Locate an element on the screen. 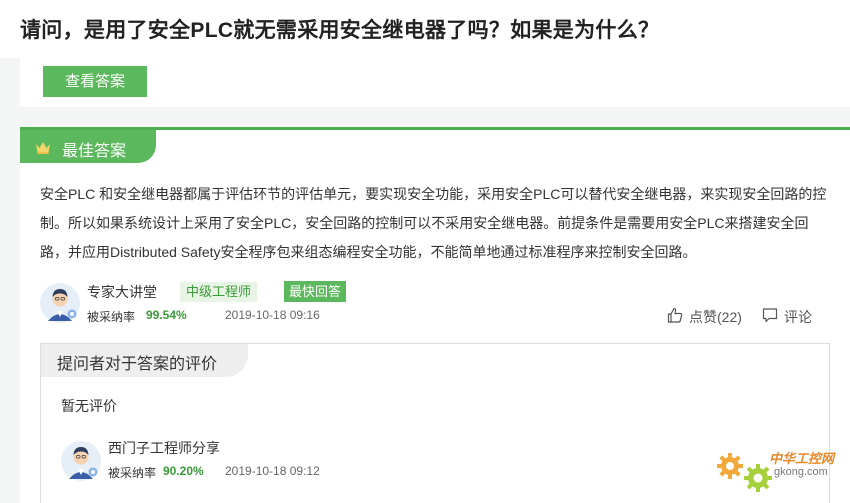 This screenshot has width=850, height=503. comment-label: 评论 is located at coordinates (798, 317).